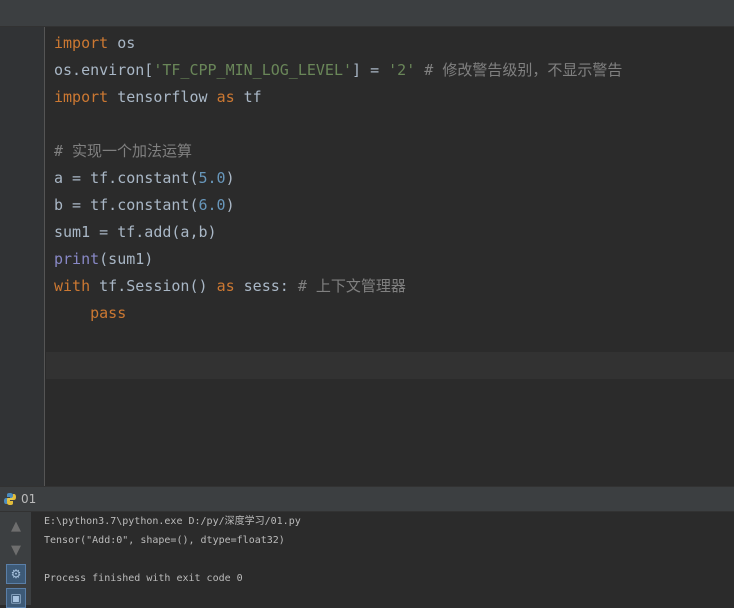 This screenshot has width=734, height=608. What do you see at coordinates (108, 313) in the screenshot?
I see `code-token: pass` at bounding box center [108, 313].